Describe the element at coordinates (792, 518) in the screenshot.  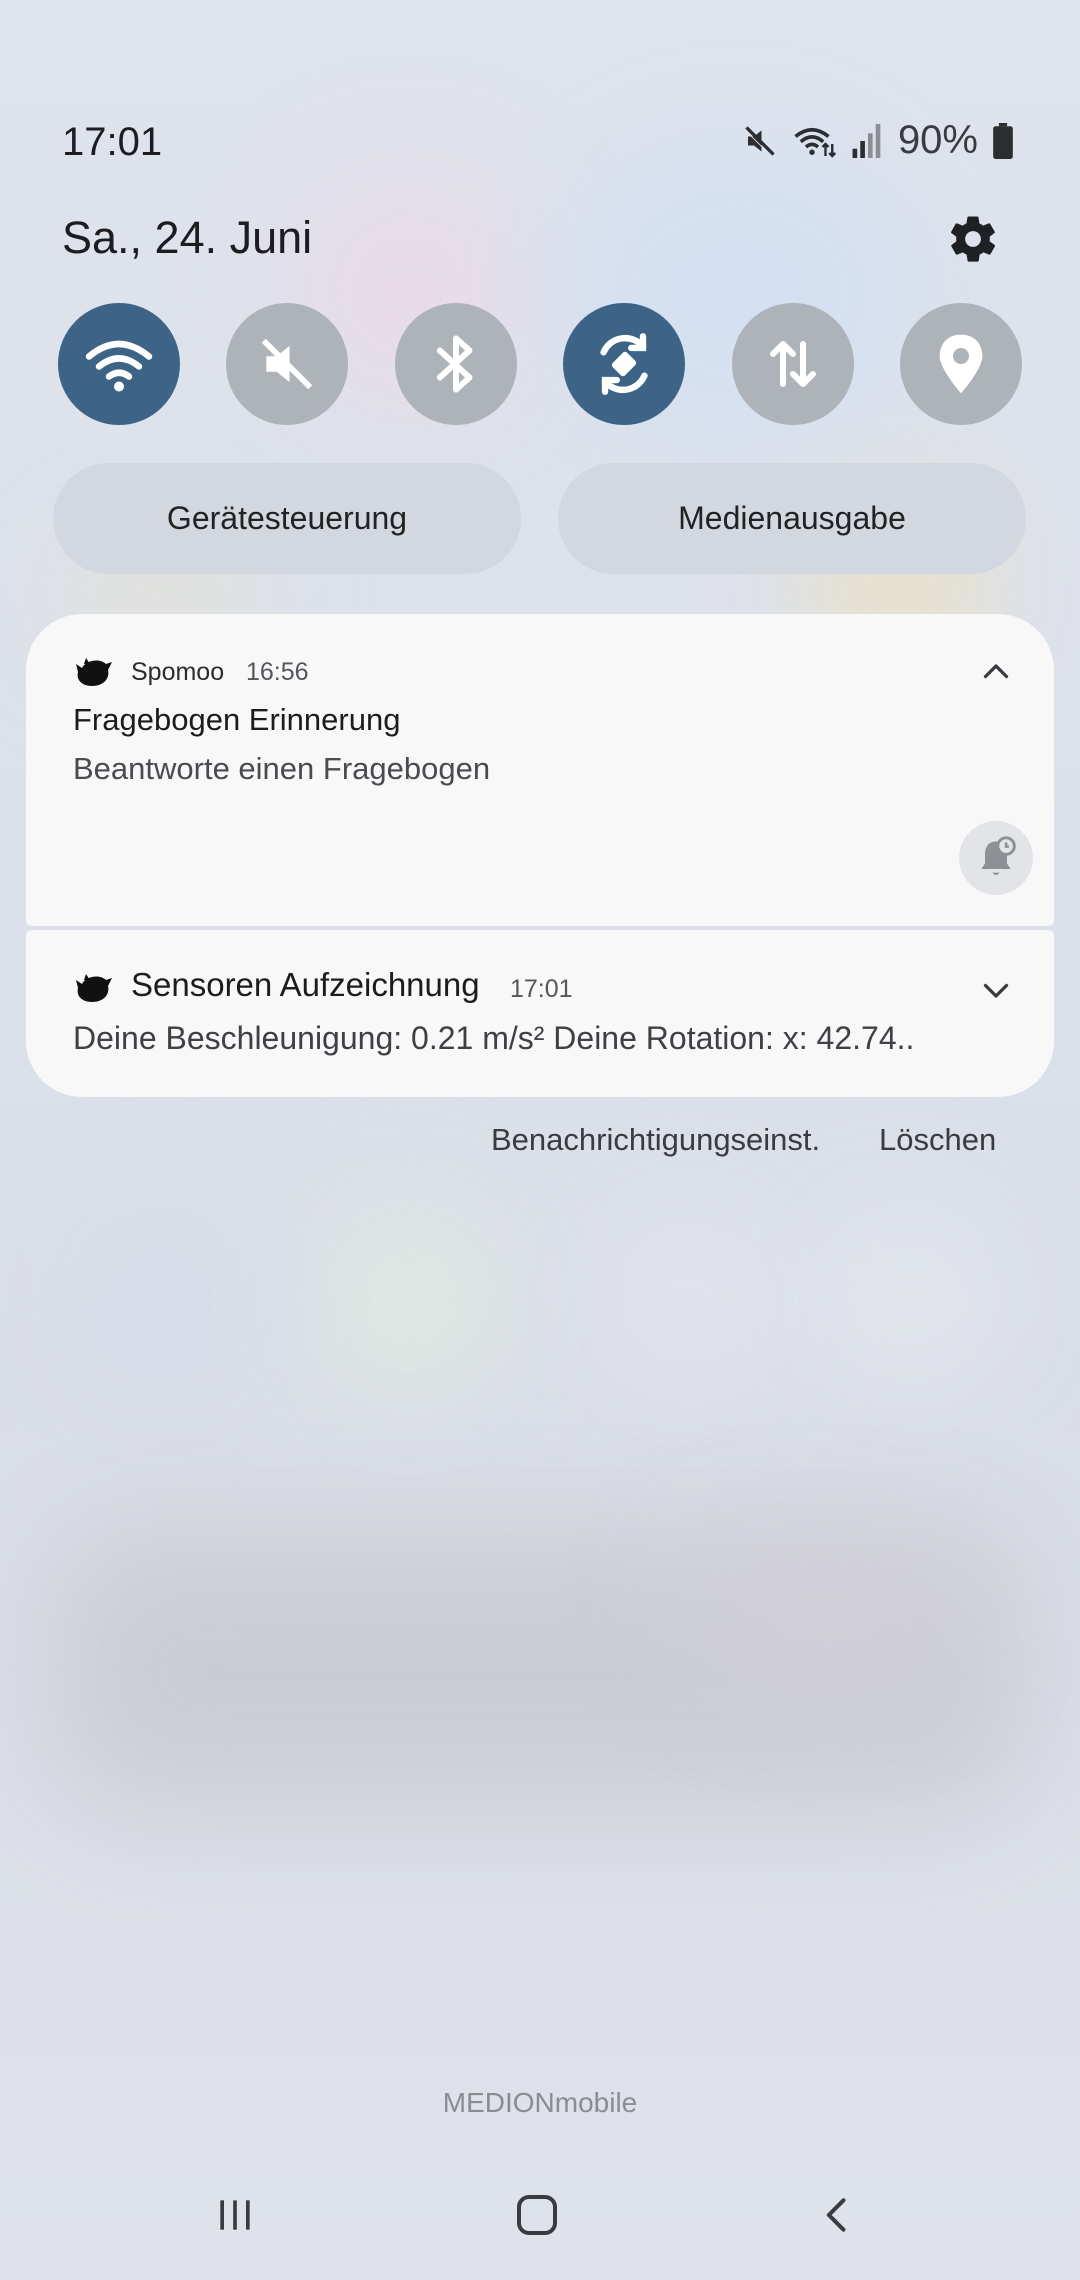
I see `media-output-button: Medienausgabe` at that location.